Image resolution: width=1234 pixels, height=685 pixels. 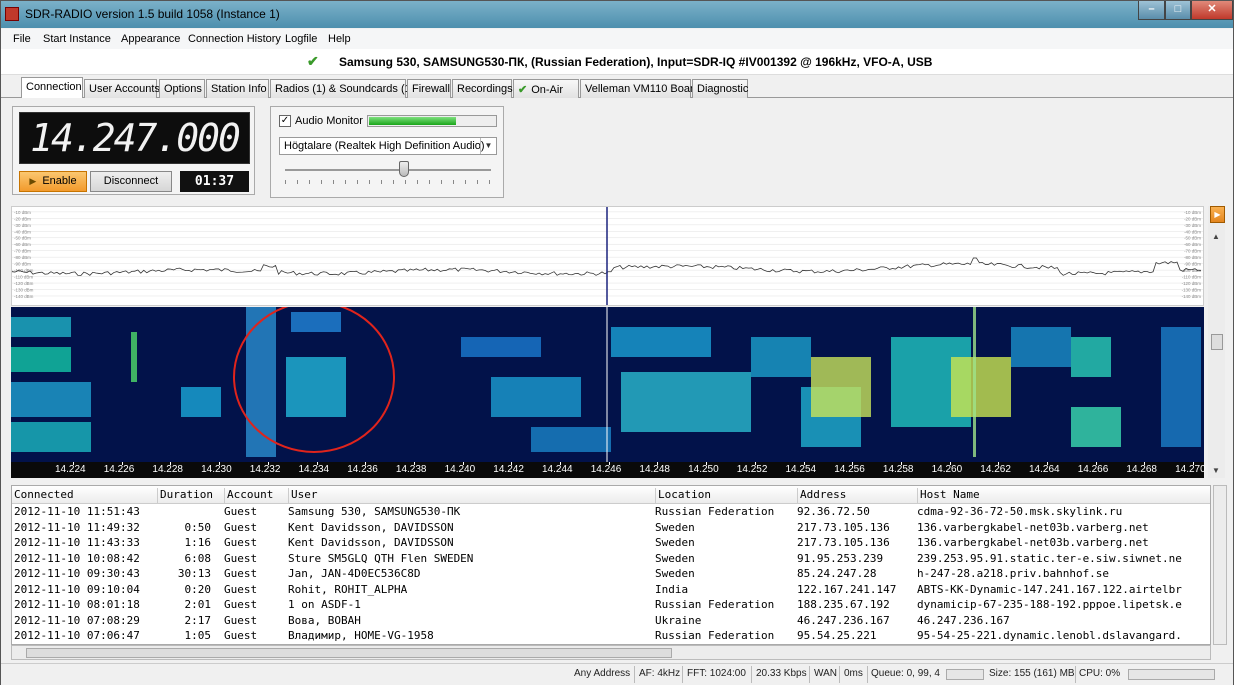 I want to click on play-icon: ▶, so click(x=1217, y=214).